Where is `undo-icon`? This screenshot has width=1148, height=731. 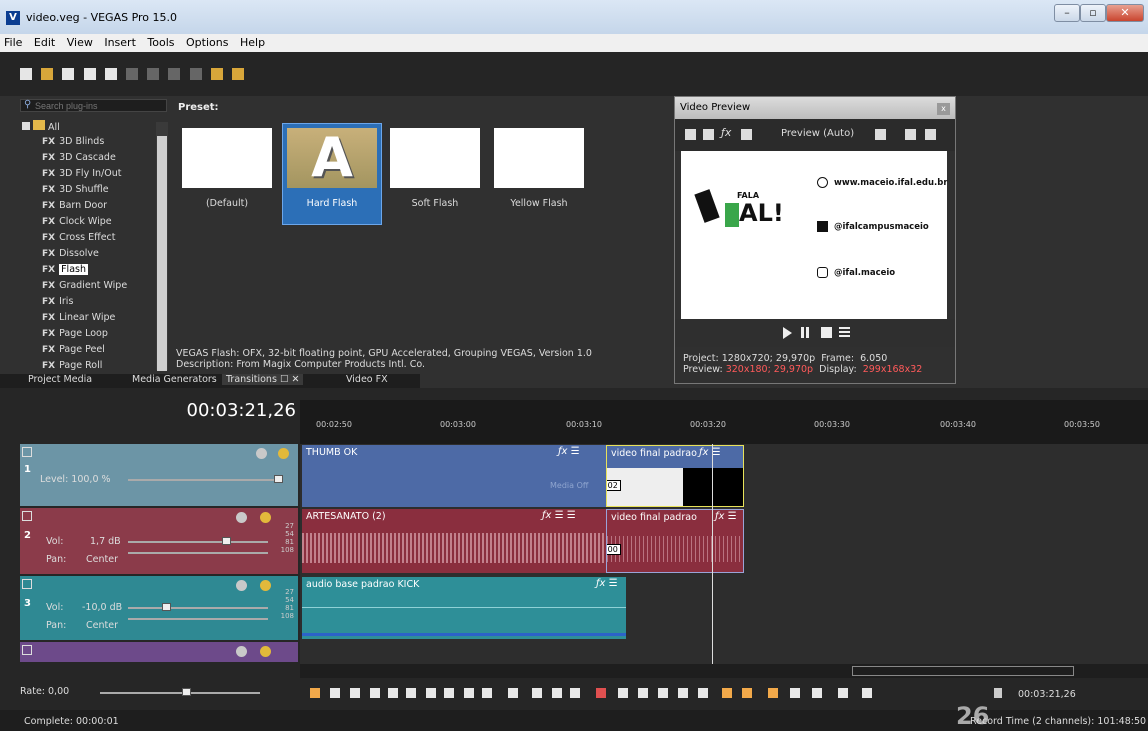
undo-icon is located at coordinates (174, 74).